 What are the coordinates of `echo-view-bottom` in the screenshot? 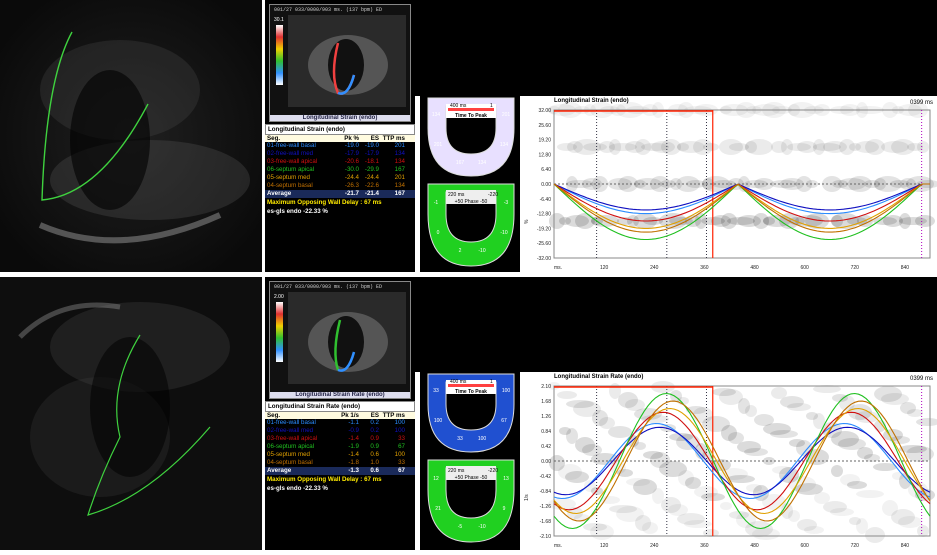 It's located at (131, 413).